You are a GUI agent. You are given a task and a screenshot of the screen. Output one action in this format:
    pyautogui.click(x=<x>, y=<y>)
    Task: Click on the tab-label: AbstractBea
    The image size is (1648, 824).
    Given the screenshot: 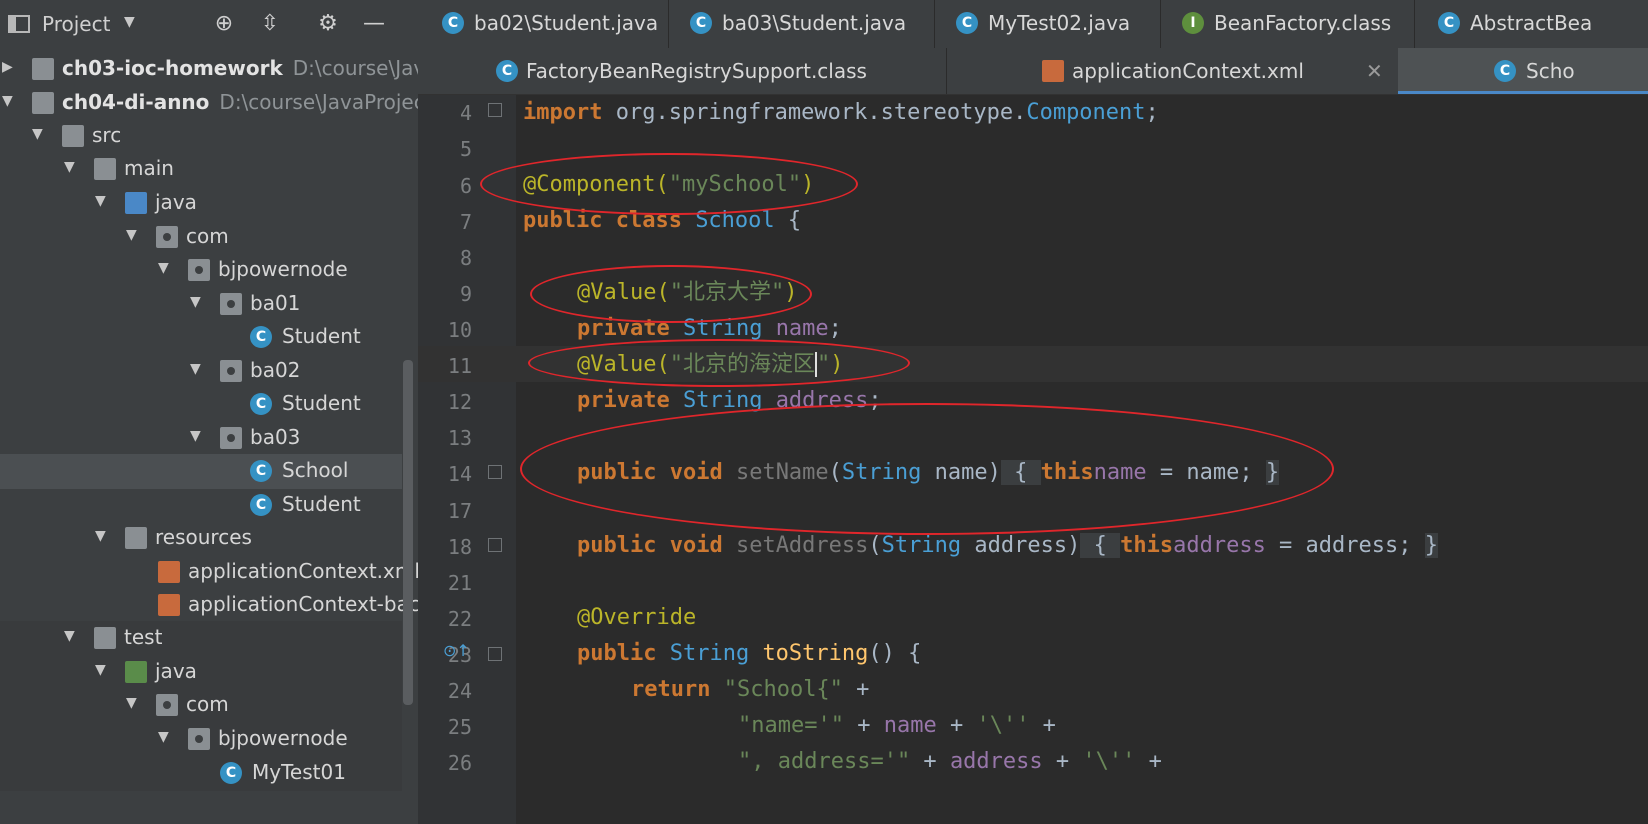 What is the action you would take?
    pyautogui.click(x=1531, y=23)
    